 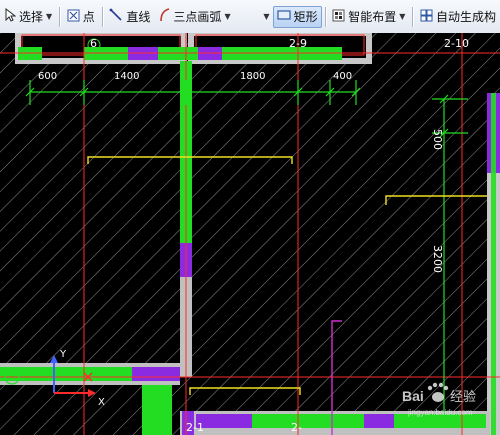 I want to click on axis-label-2-9: 2-9, so click(x=298, y=43).